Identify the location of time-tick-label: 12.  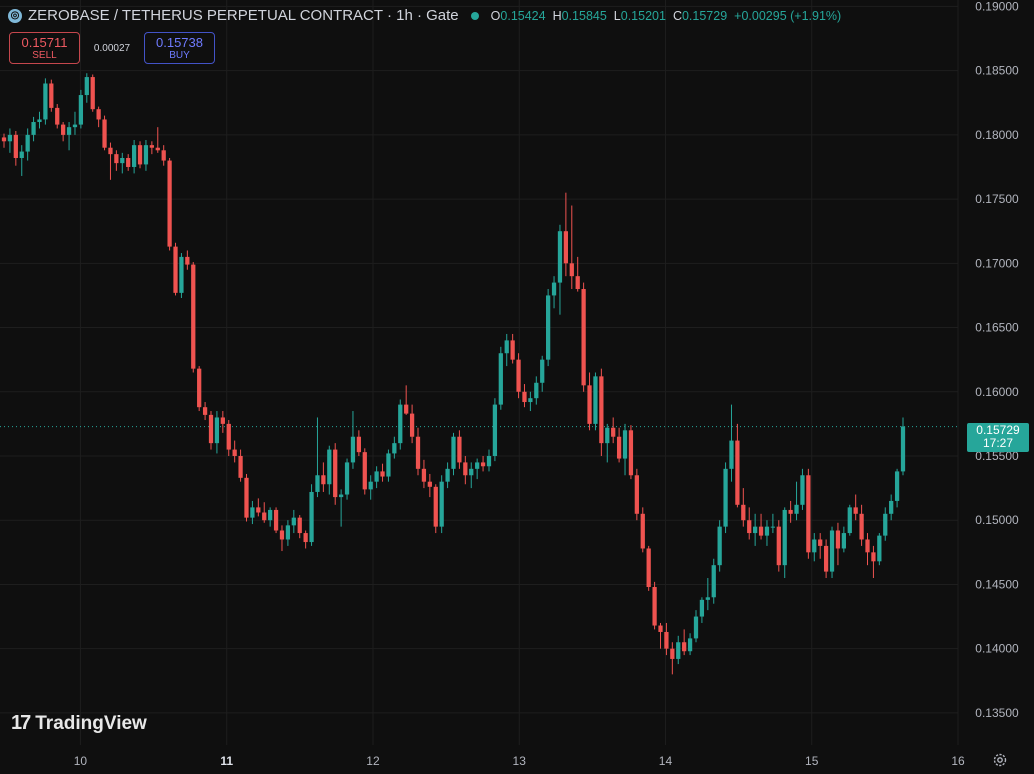
(373, 761).